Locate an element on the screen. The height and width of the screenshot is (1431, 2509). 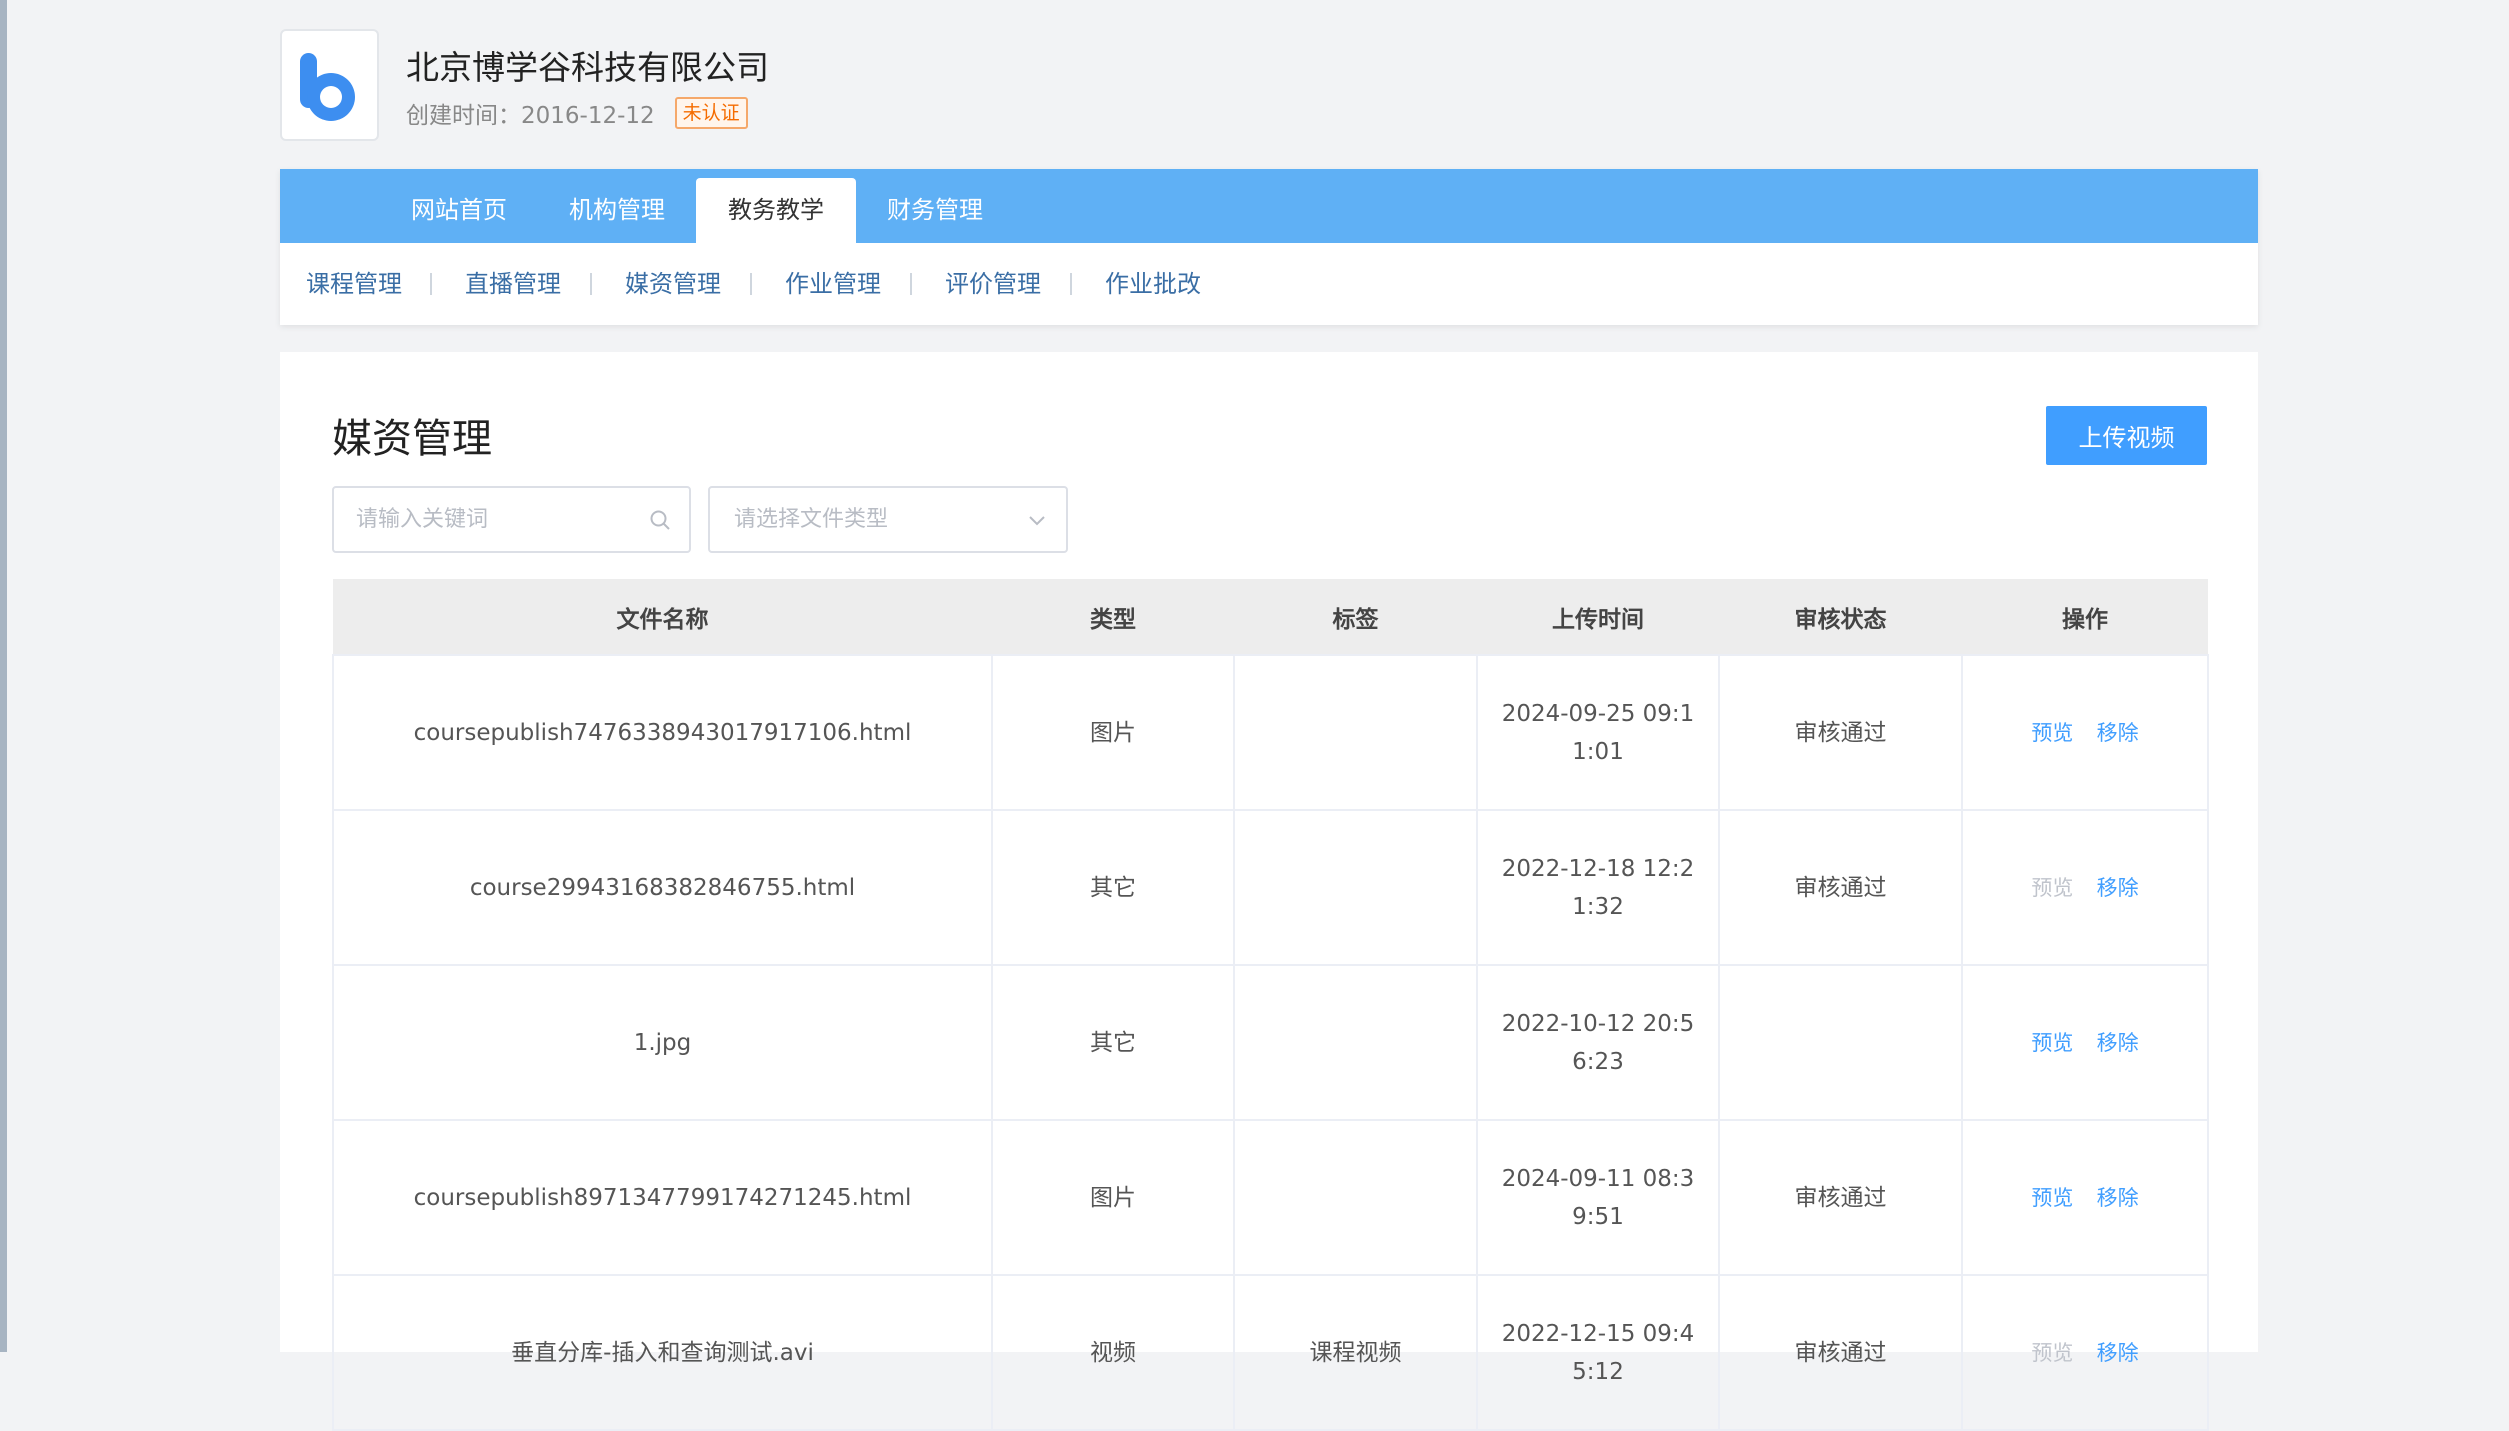
left-edge-strip is located at coordinates (3, 676).